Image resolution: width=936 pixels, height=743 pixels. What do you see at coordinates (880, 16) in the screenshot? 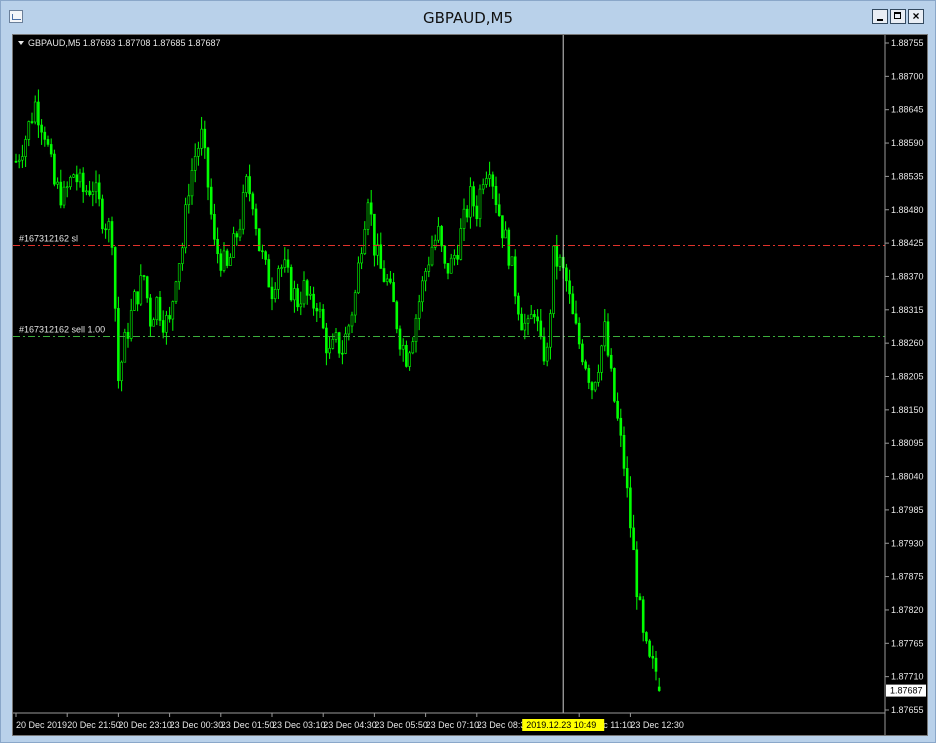
I see `minimize-icon` at bounding box center [880, 16].